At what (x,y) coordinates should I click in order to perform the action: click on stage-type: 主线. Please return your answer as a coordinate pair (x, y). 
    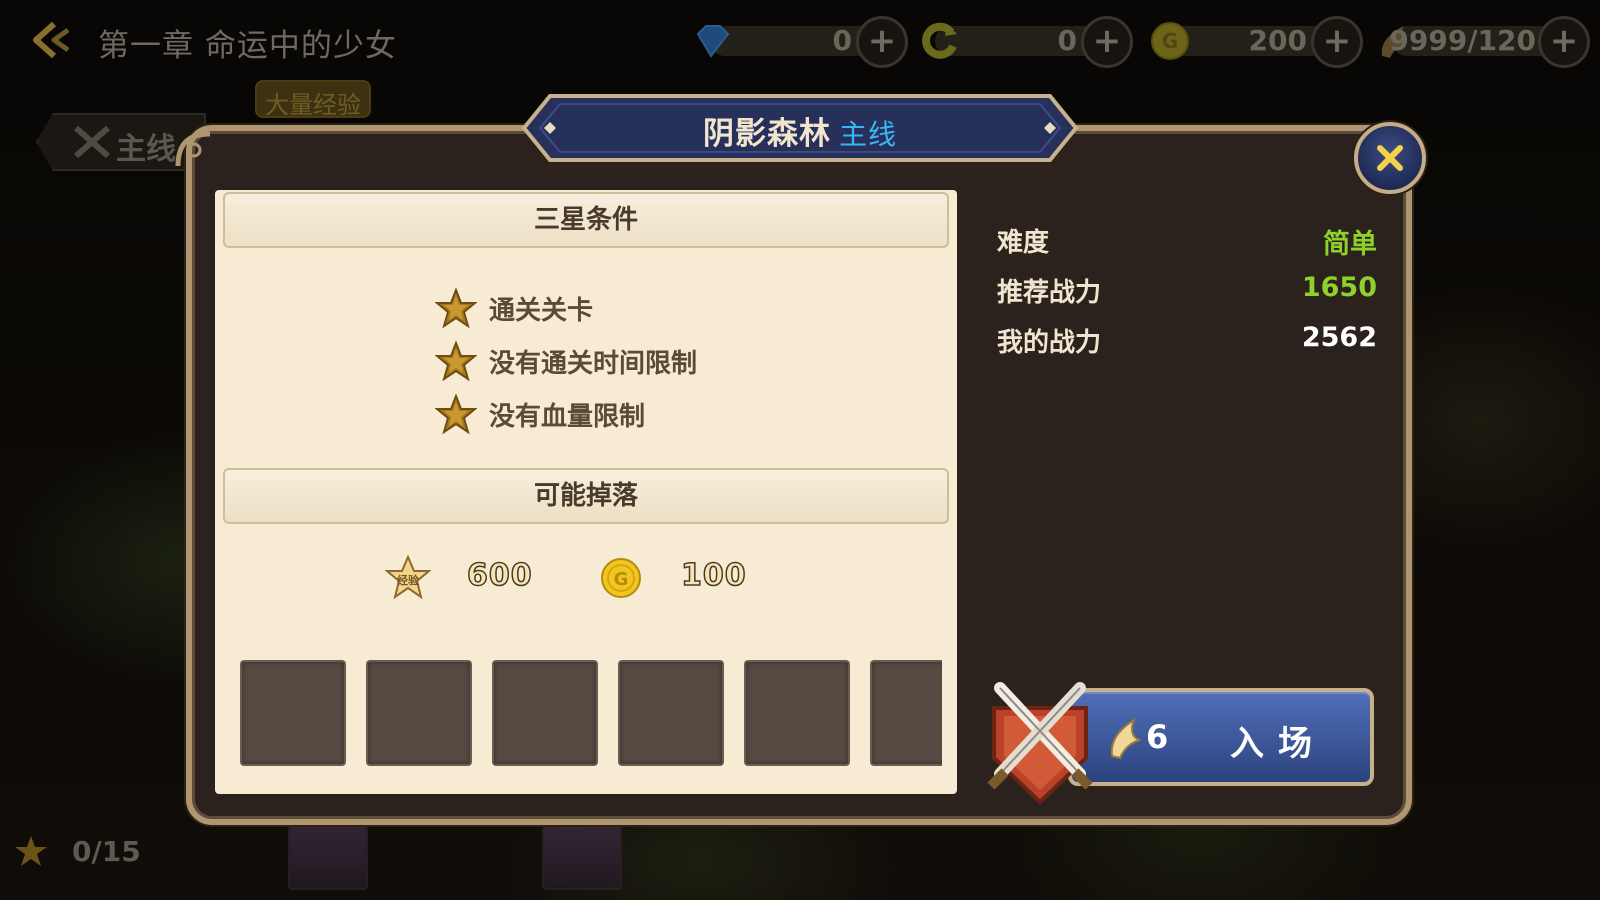
    Looking at the image, I should click on (867, 134).